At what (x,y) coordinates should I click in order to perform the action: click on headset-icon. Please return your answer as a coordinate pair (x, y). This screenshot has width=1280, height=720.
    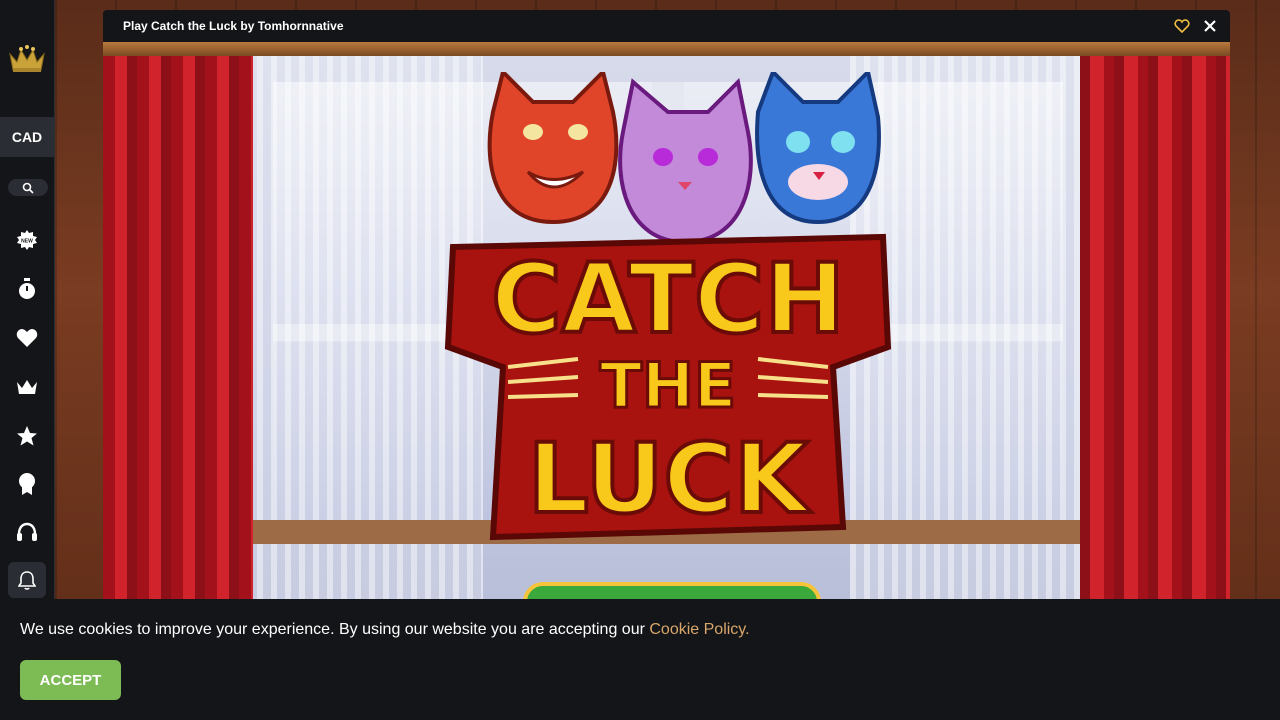
    Looking at the image, I should click on (27, 531).